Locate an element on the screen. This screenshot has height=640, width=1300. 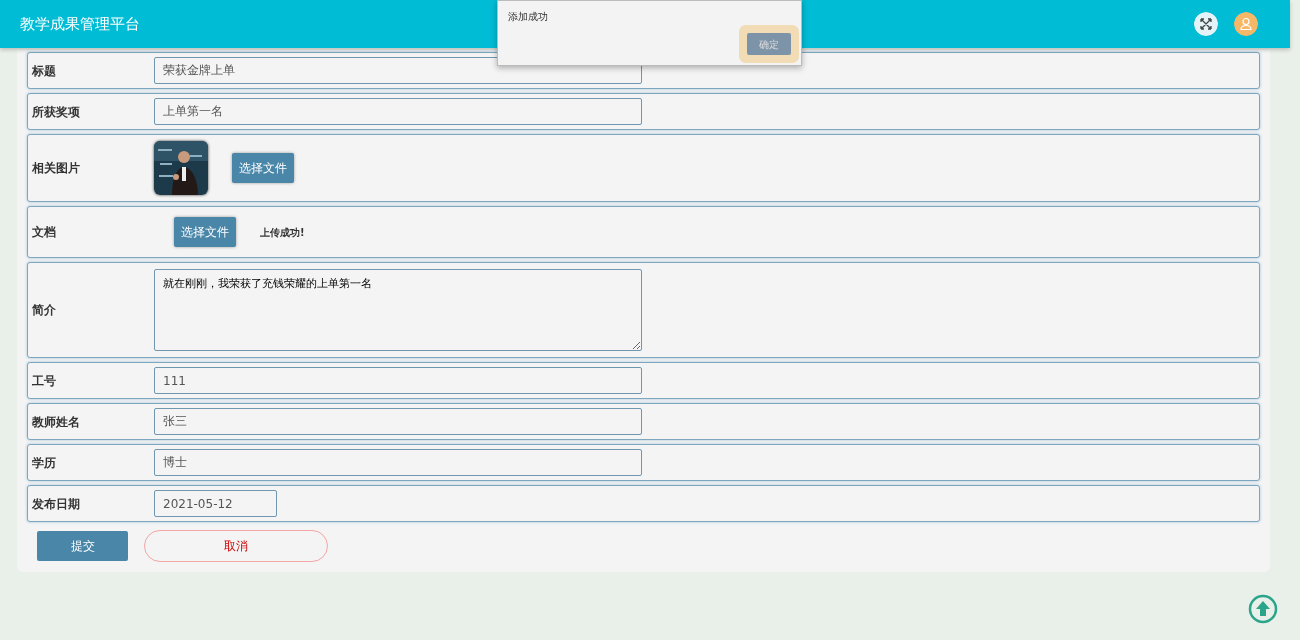
field-label: 相关图片 is located at coordinates (56, 168).